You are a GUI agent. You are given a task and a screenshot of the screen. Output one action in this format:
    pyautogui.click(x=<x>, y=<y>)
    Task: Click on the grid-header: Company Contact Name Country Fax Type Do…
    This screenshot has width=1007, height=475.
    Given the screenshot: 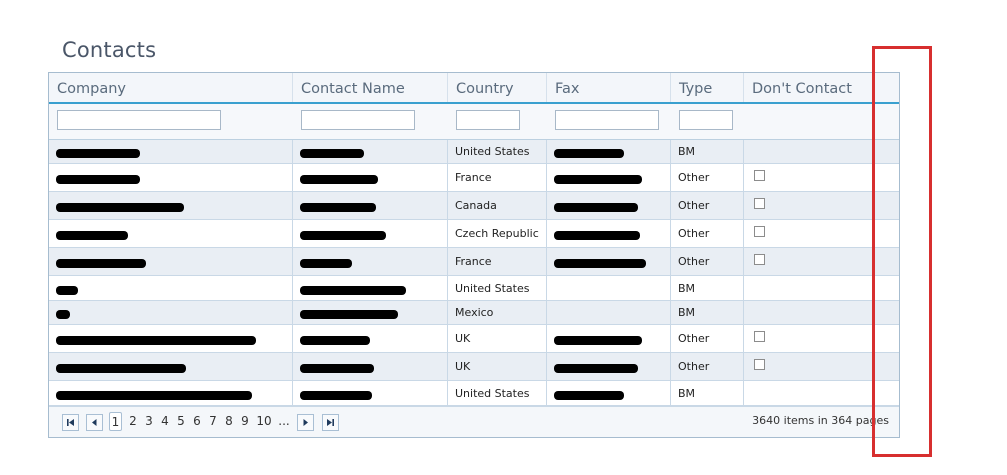 What is the action you would take?
    pyautogui.click(x=474, y=88)
    